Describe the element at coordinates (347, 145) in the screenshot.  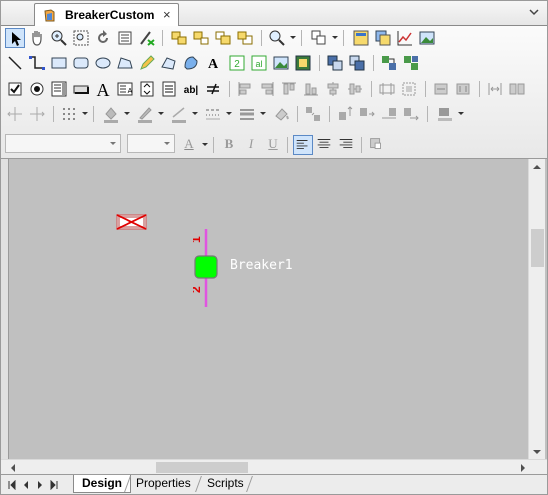
I see `text-align-right-button` at that location.